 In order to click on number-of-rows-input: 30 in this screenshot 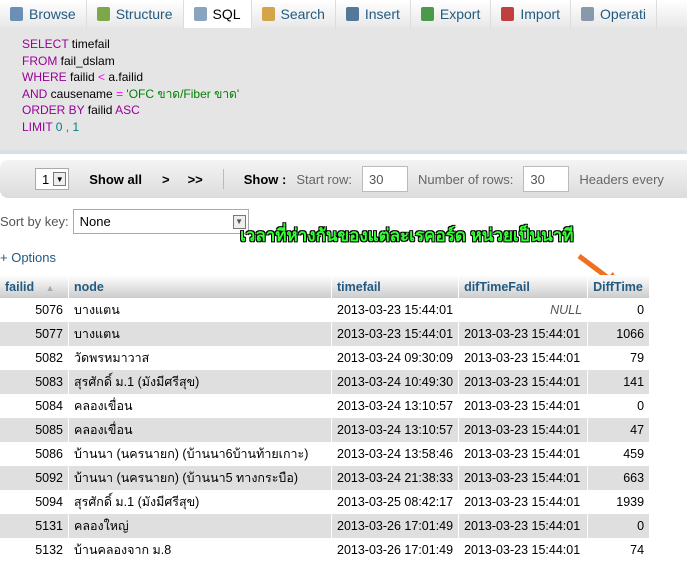, I will do `click(546, 179)`.